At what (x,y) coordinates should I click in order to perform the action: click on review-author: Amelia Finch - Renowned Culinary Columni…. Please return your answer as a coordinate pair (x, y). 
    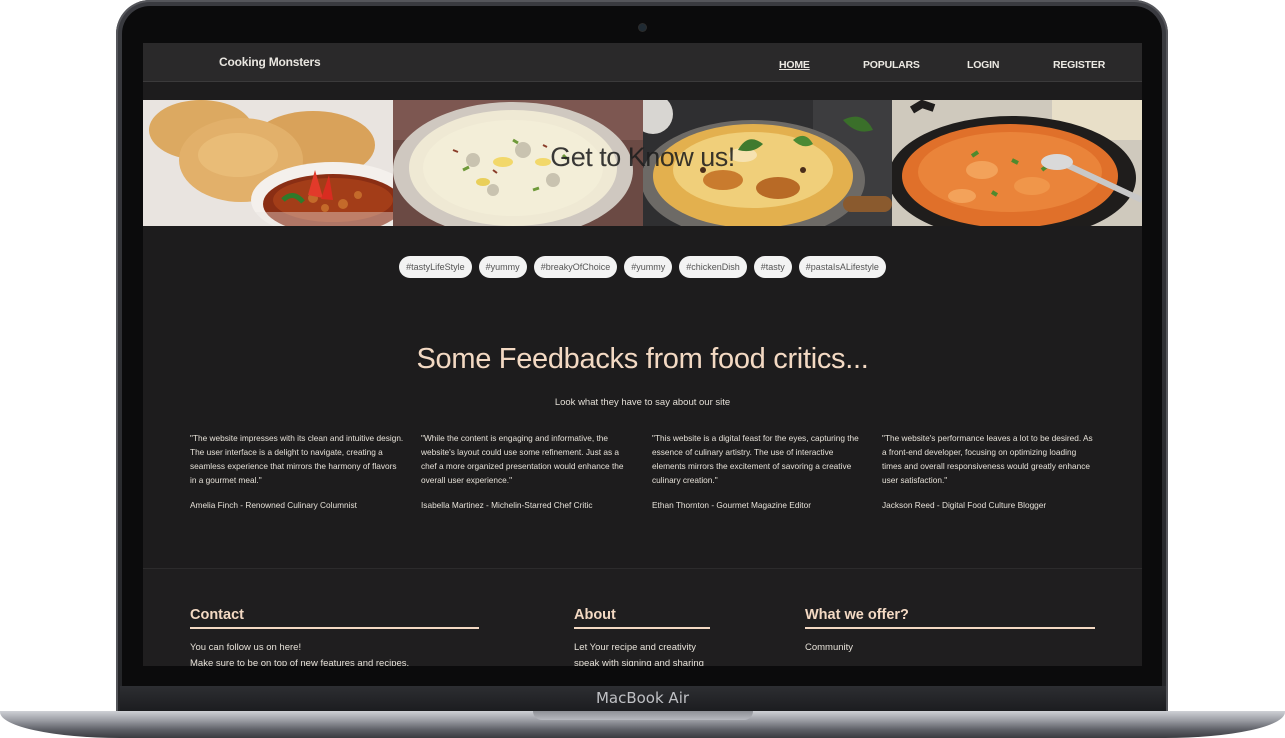
    Looking at the image, I should click on (273, 505).